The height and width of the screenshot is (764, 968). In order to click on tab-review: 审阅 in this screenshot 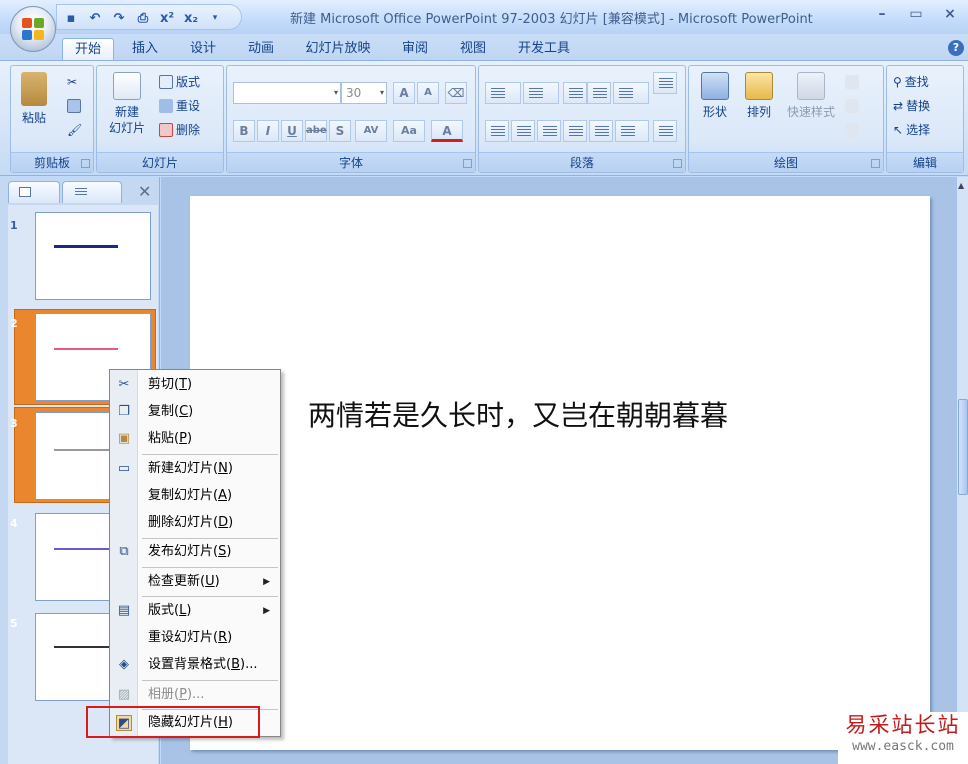, I will do `click(415, 49)`.